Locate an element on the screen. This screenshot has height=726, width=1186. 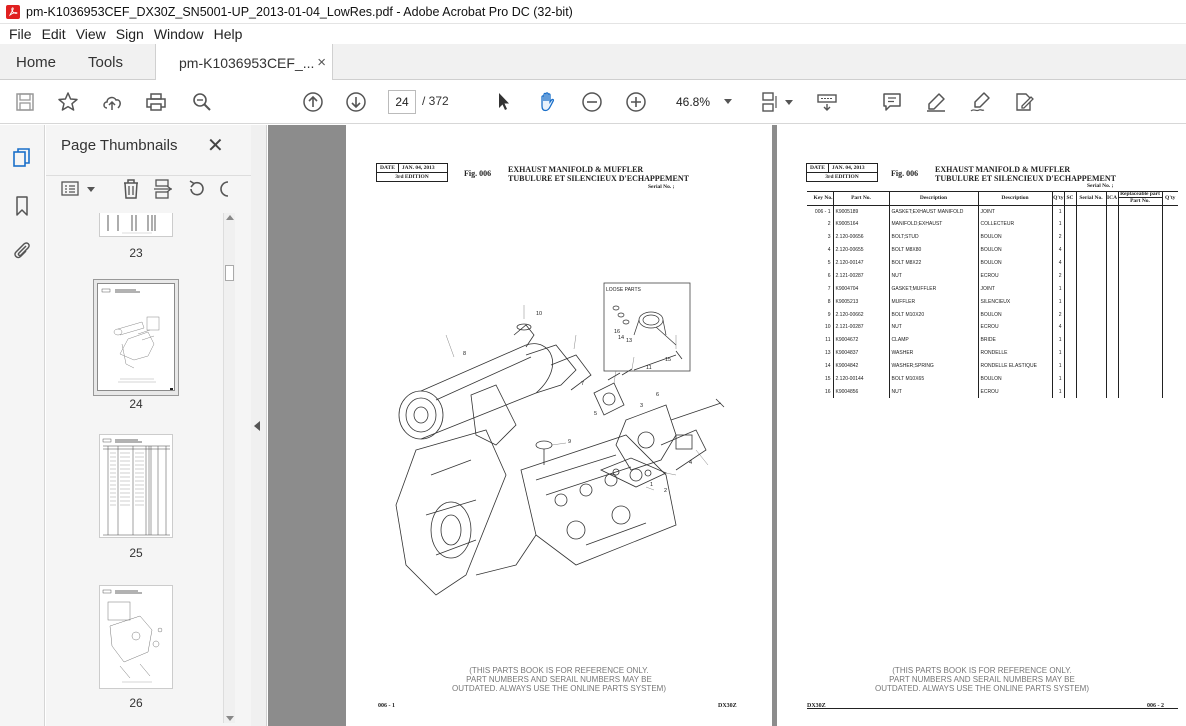
tab-close-icon: × is located at coordinates (321, 62).